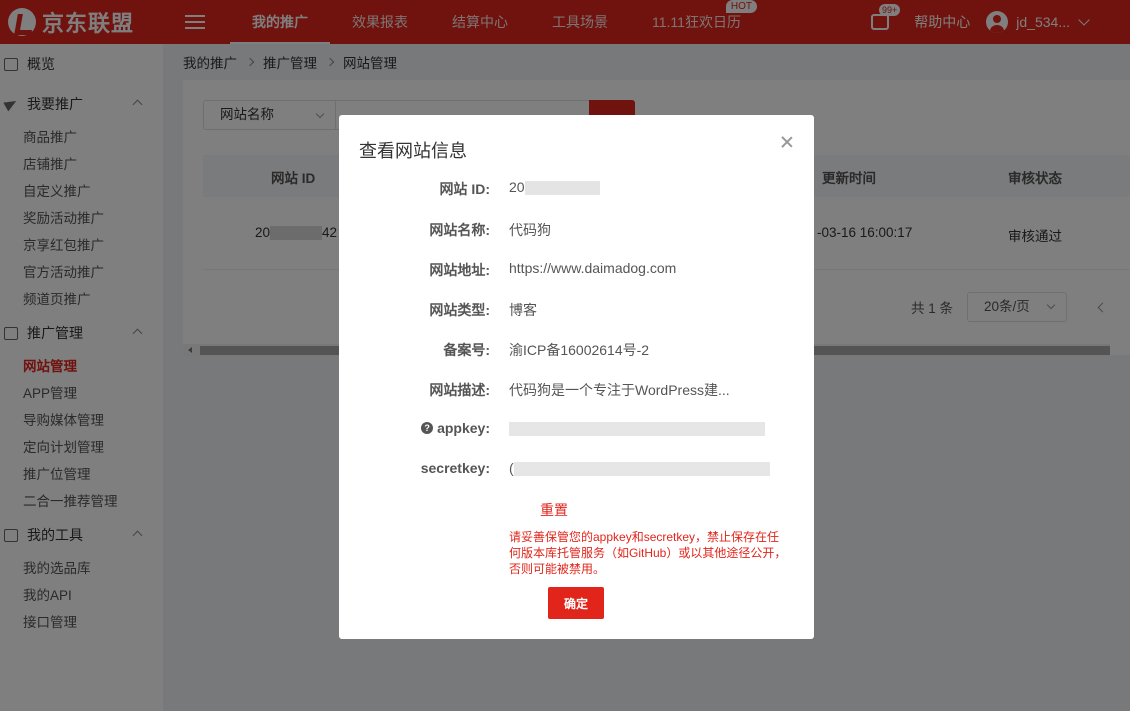 This screenshot has height=711, width=1130. I want to click on field-label: ? appkey:, so click(455, 428).